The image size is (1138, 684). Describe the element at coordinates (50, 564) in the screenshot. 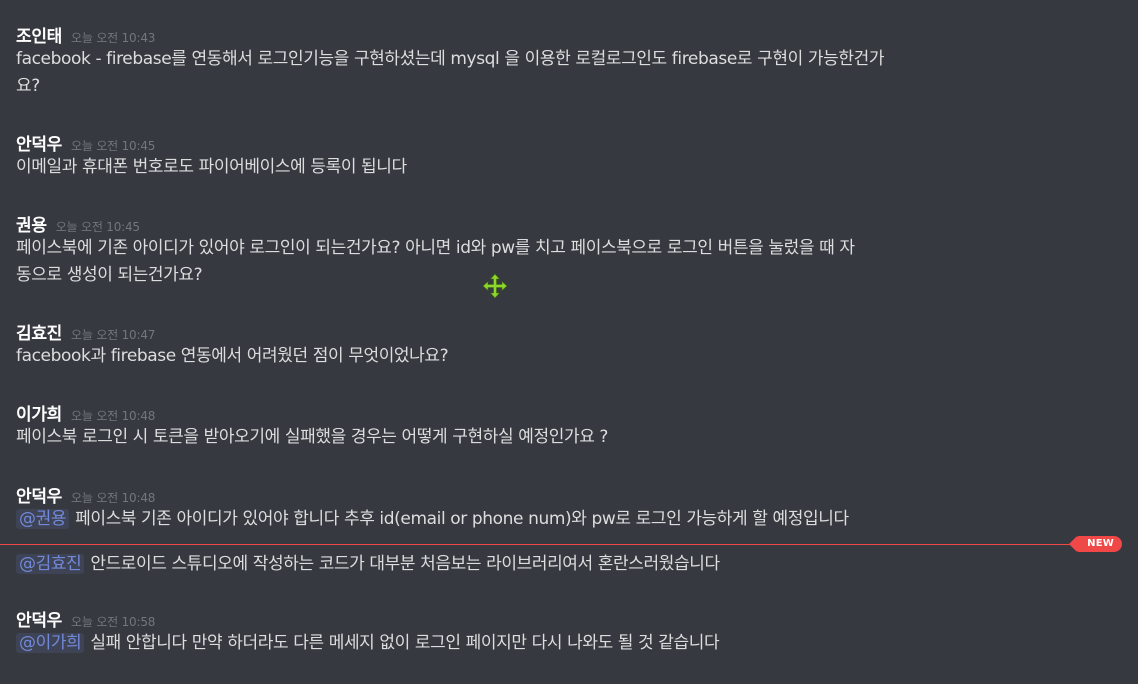

I see `user-mention: @김효진` at that location.